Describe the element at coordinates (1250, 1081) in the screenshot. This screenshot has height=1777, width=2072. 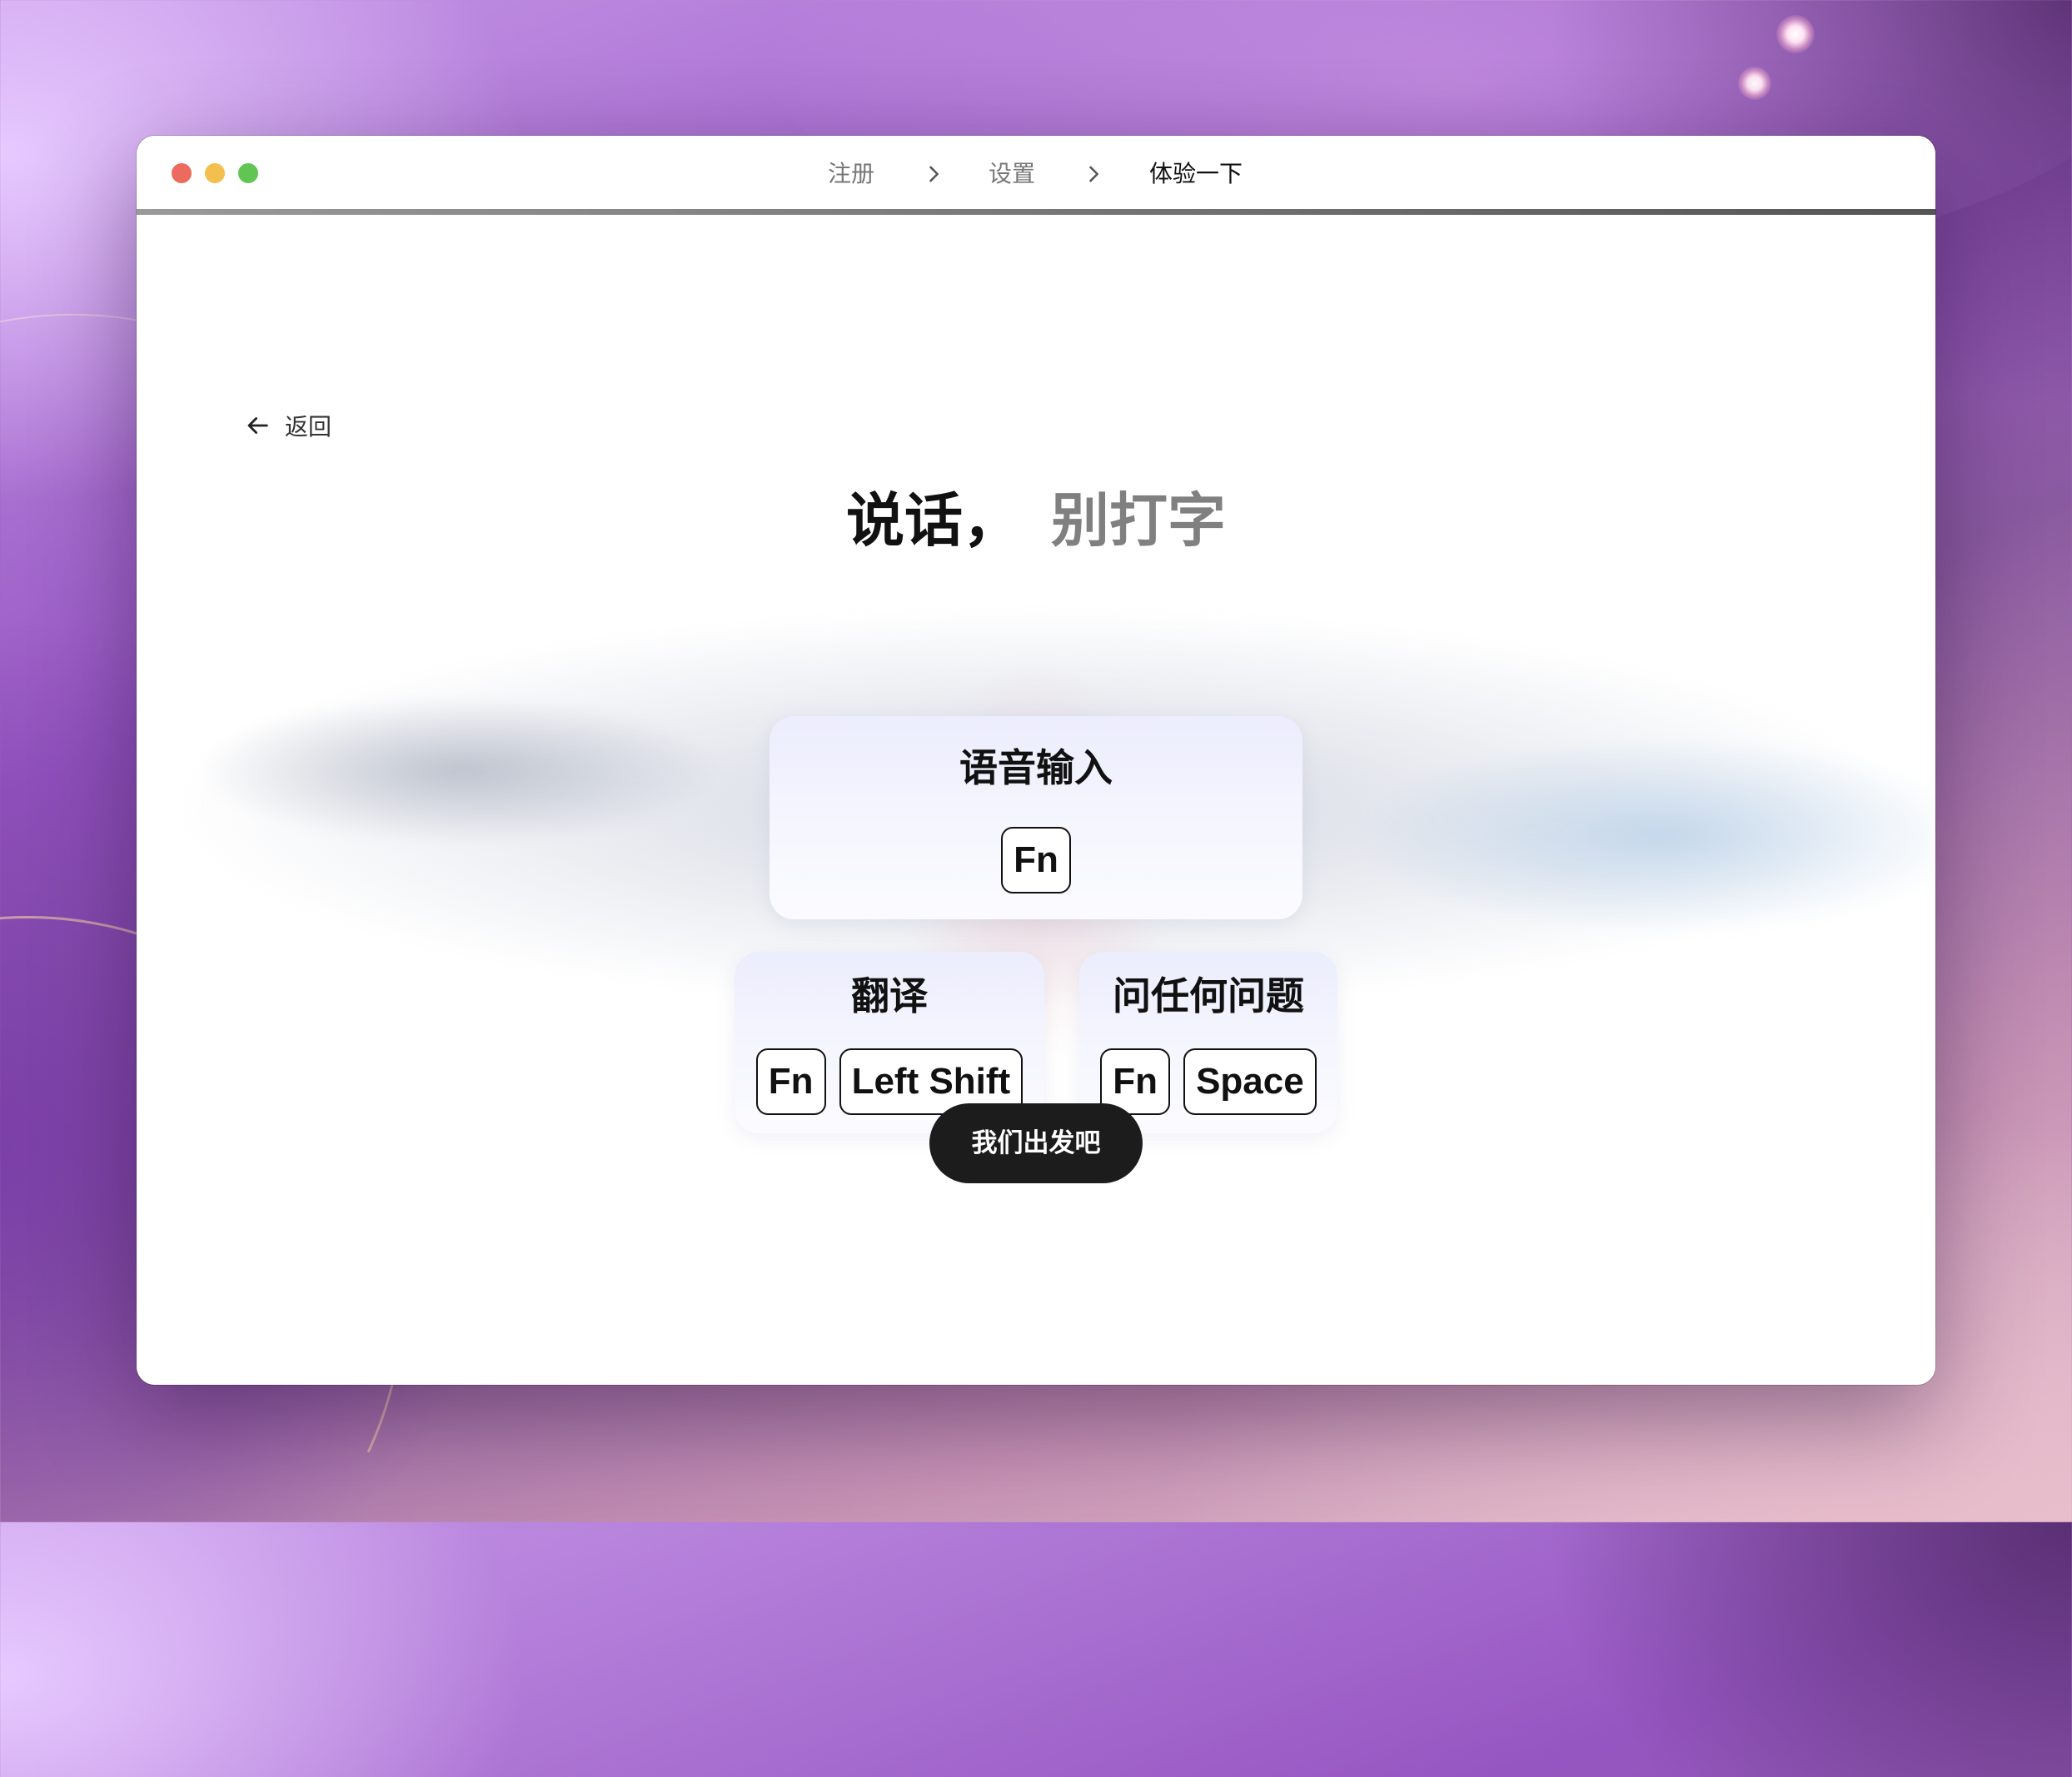
I see `key-cap: Space` at that location.